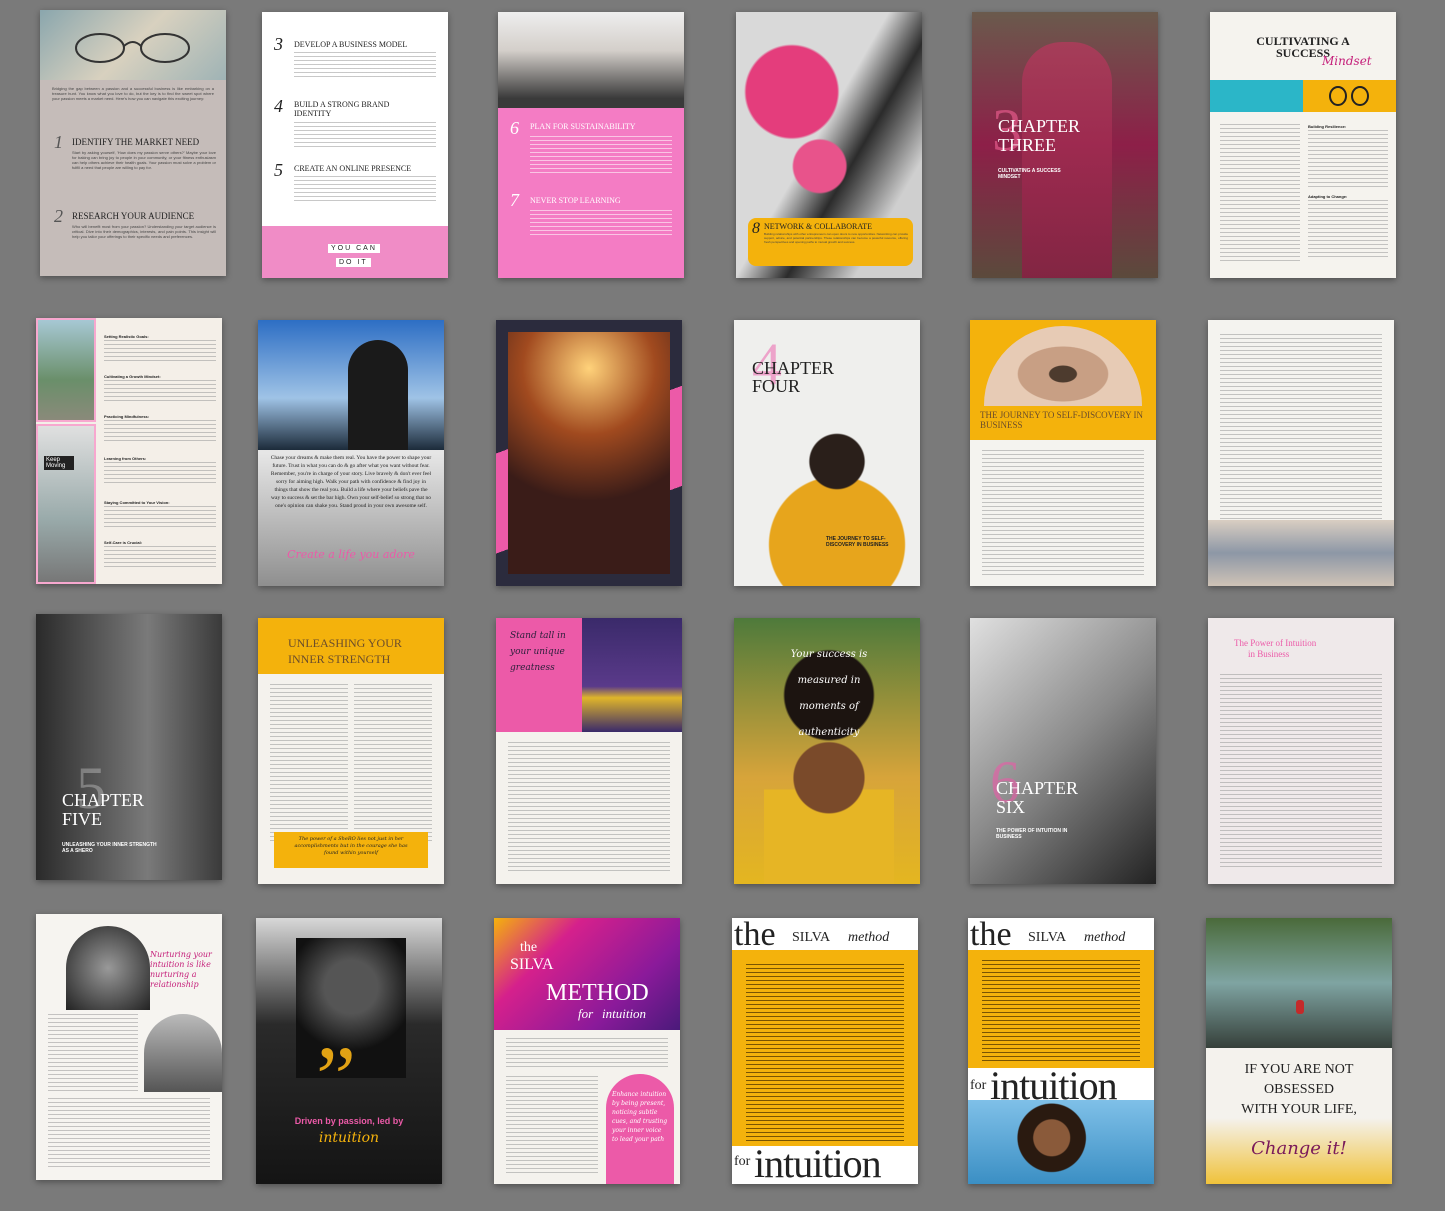  I want to click on subhead: Self-Care is Crucial:, so click(123, 542).